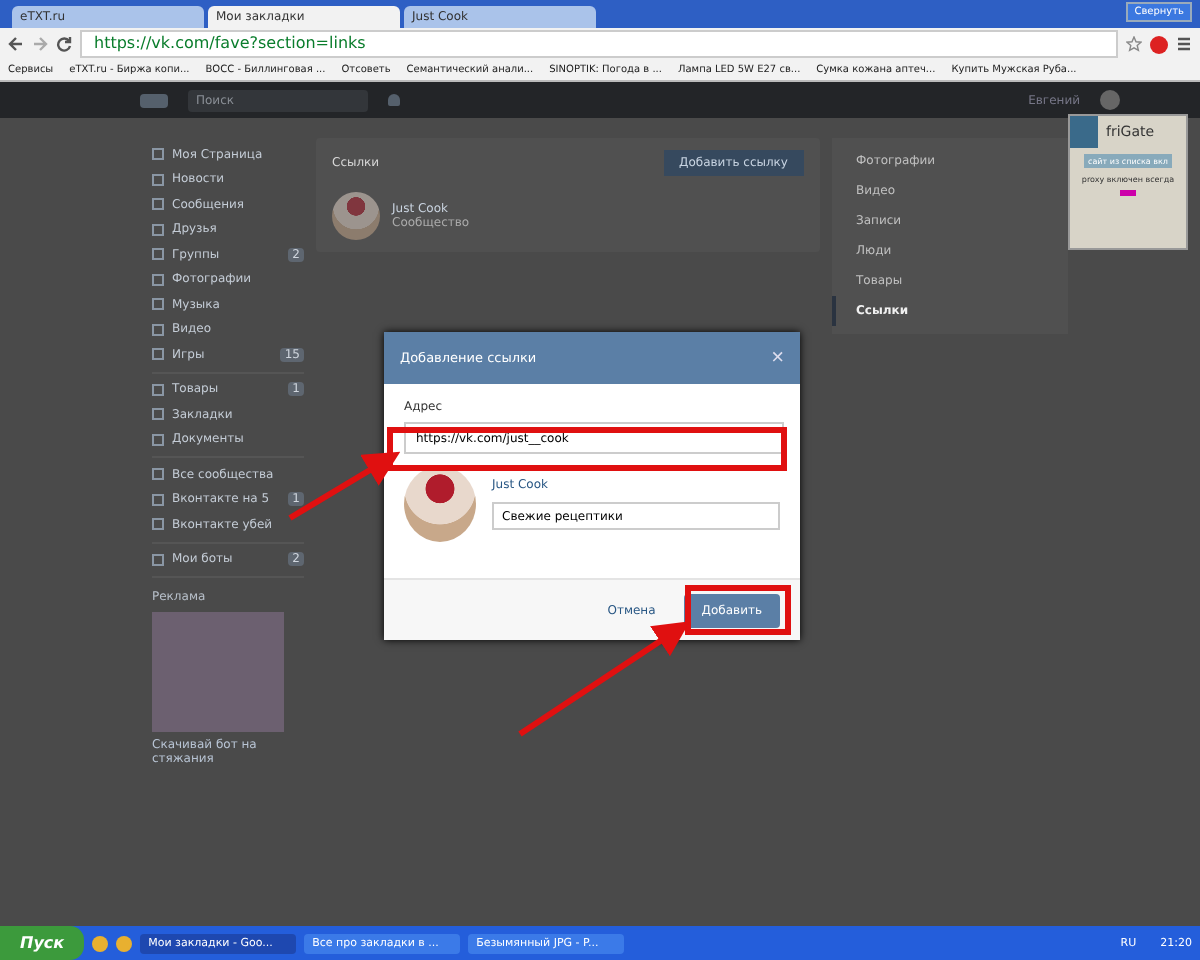  I want to click on back-icon, so click(16, 44).